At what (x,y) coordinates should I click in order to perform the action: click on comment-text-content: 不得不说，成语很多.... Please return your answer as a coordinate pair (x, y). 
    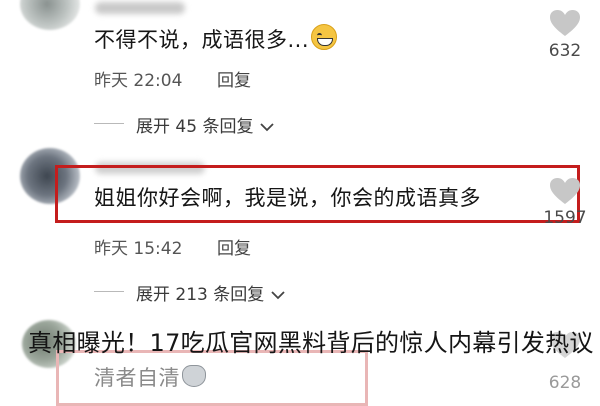
    Looking at the image, I should click on (202, 40).